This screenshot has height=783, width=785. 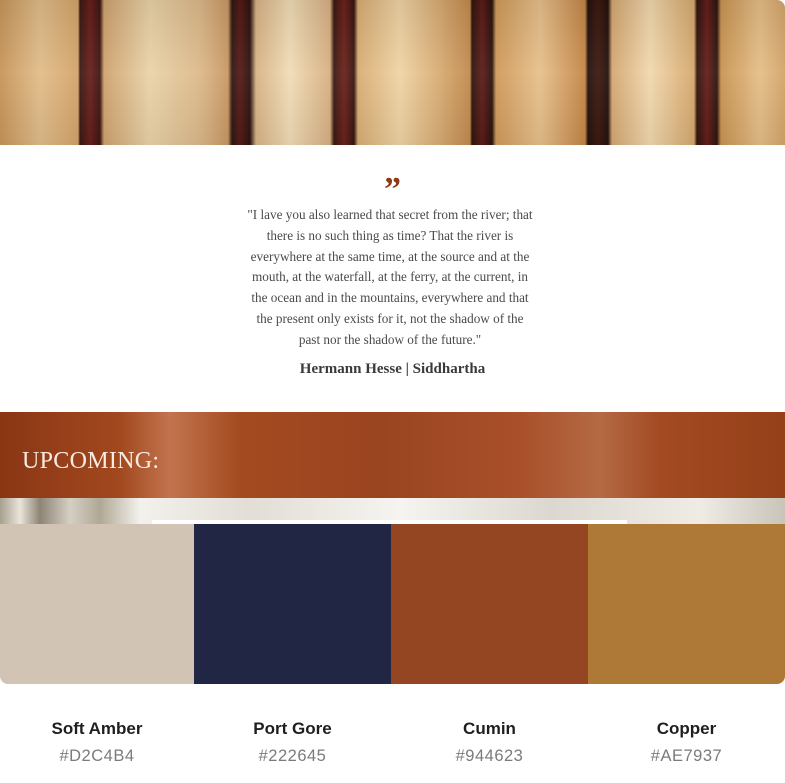 I want to click on upcoming-banner: UPCOMING:, so click(x=392, y=455).